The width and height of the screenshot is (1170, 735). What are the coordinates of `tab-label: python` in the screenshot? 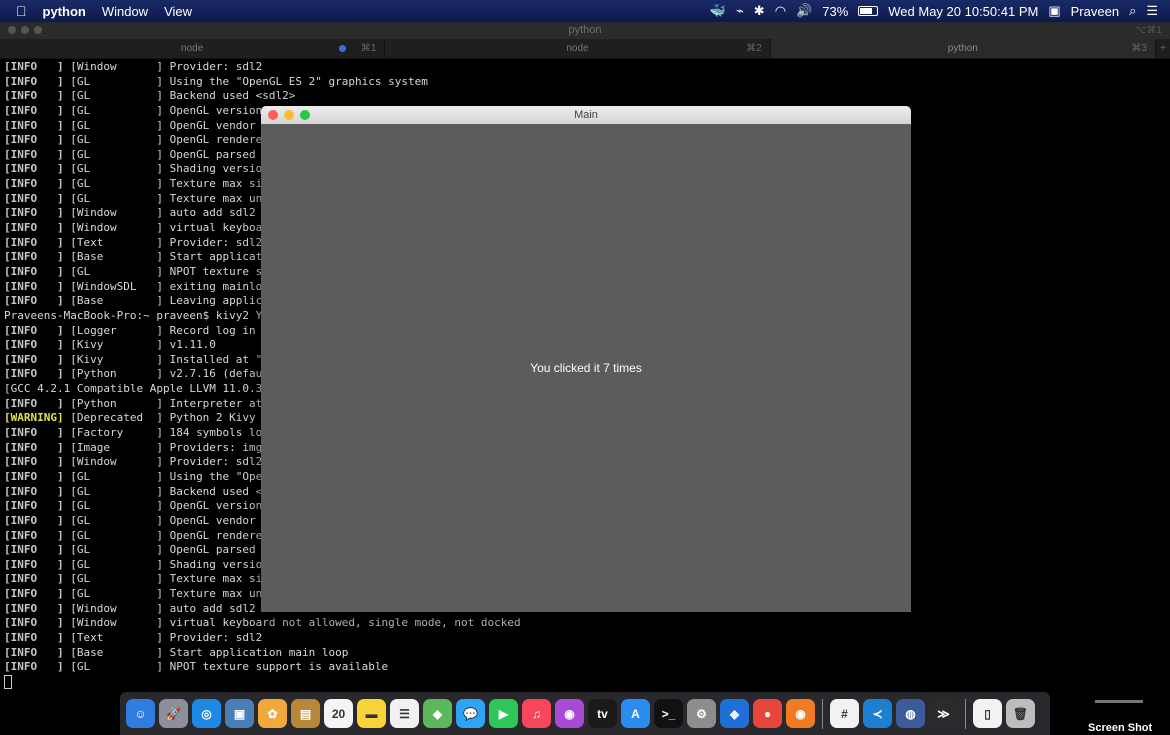 It's located at (962, 48).